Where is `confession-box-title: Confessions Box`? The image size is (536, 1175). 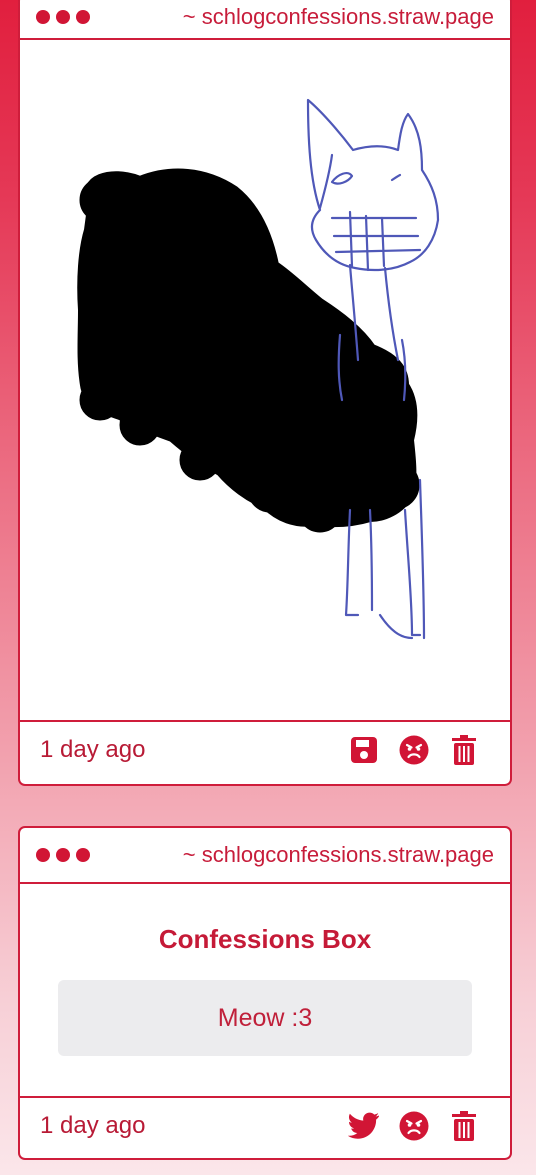 confession-box-title: Confessions Box is located at coordinates (265, 939).